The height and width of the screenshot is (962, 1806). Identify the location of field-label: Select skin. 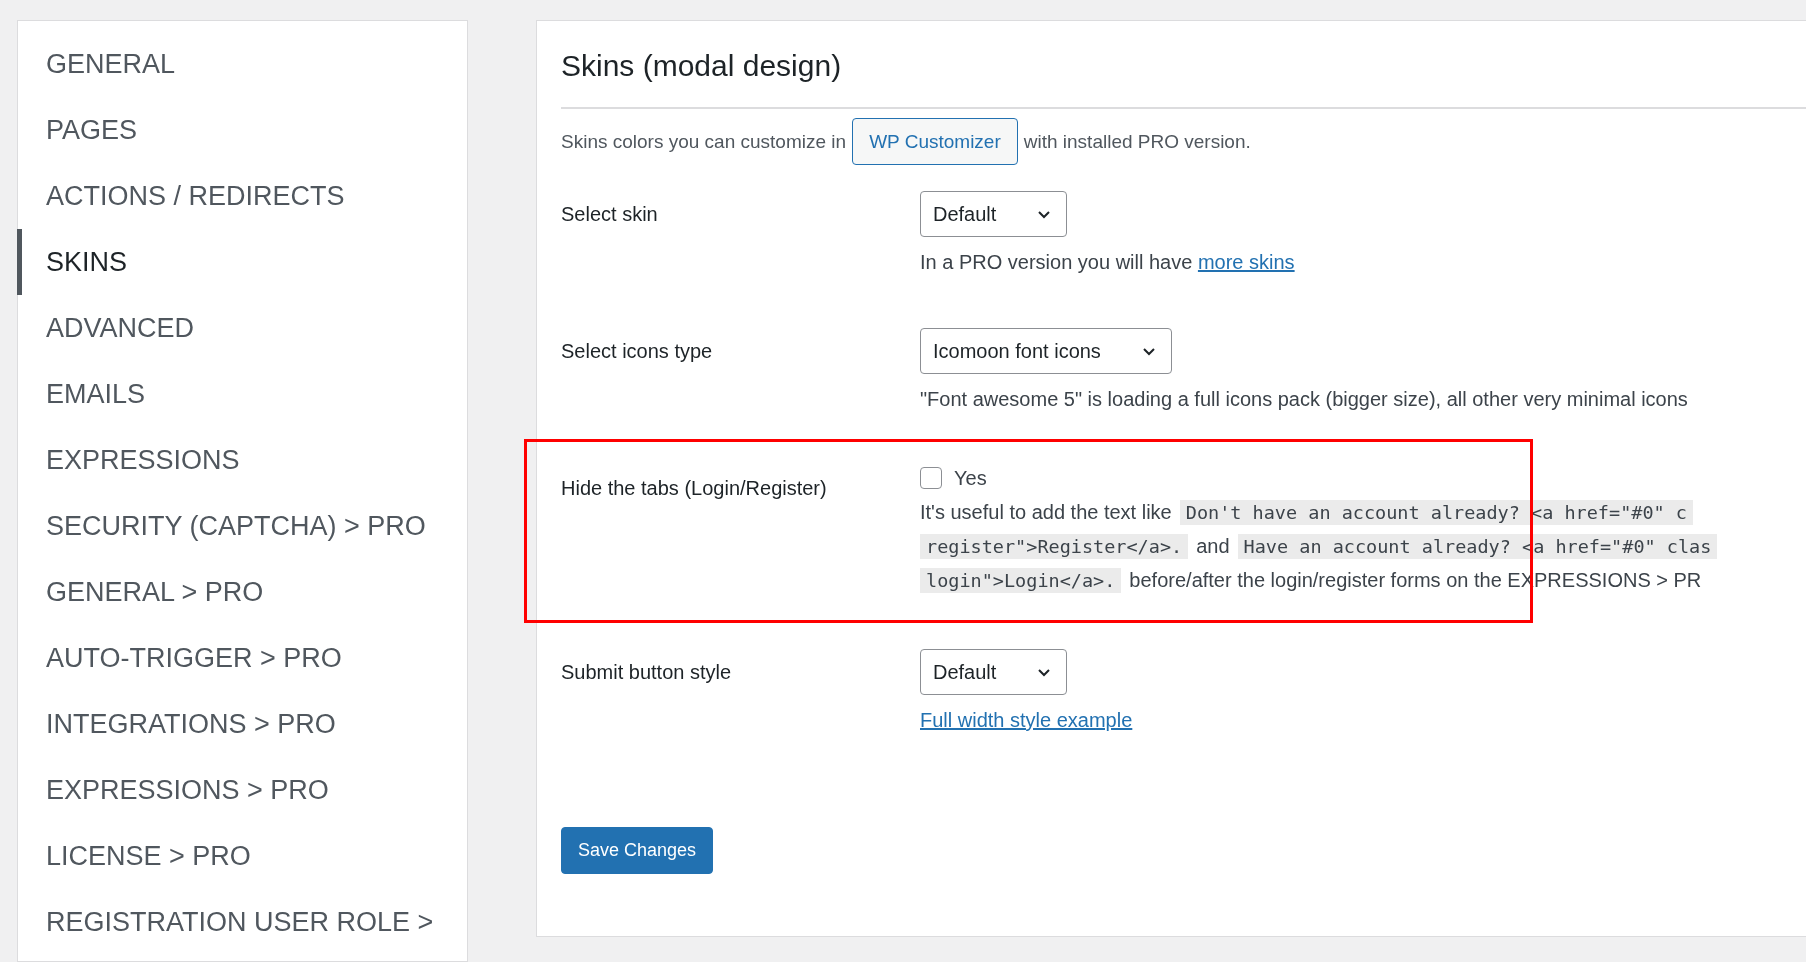
(610, 214).